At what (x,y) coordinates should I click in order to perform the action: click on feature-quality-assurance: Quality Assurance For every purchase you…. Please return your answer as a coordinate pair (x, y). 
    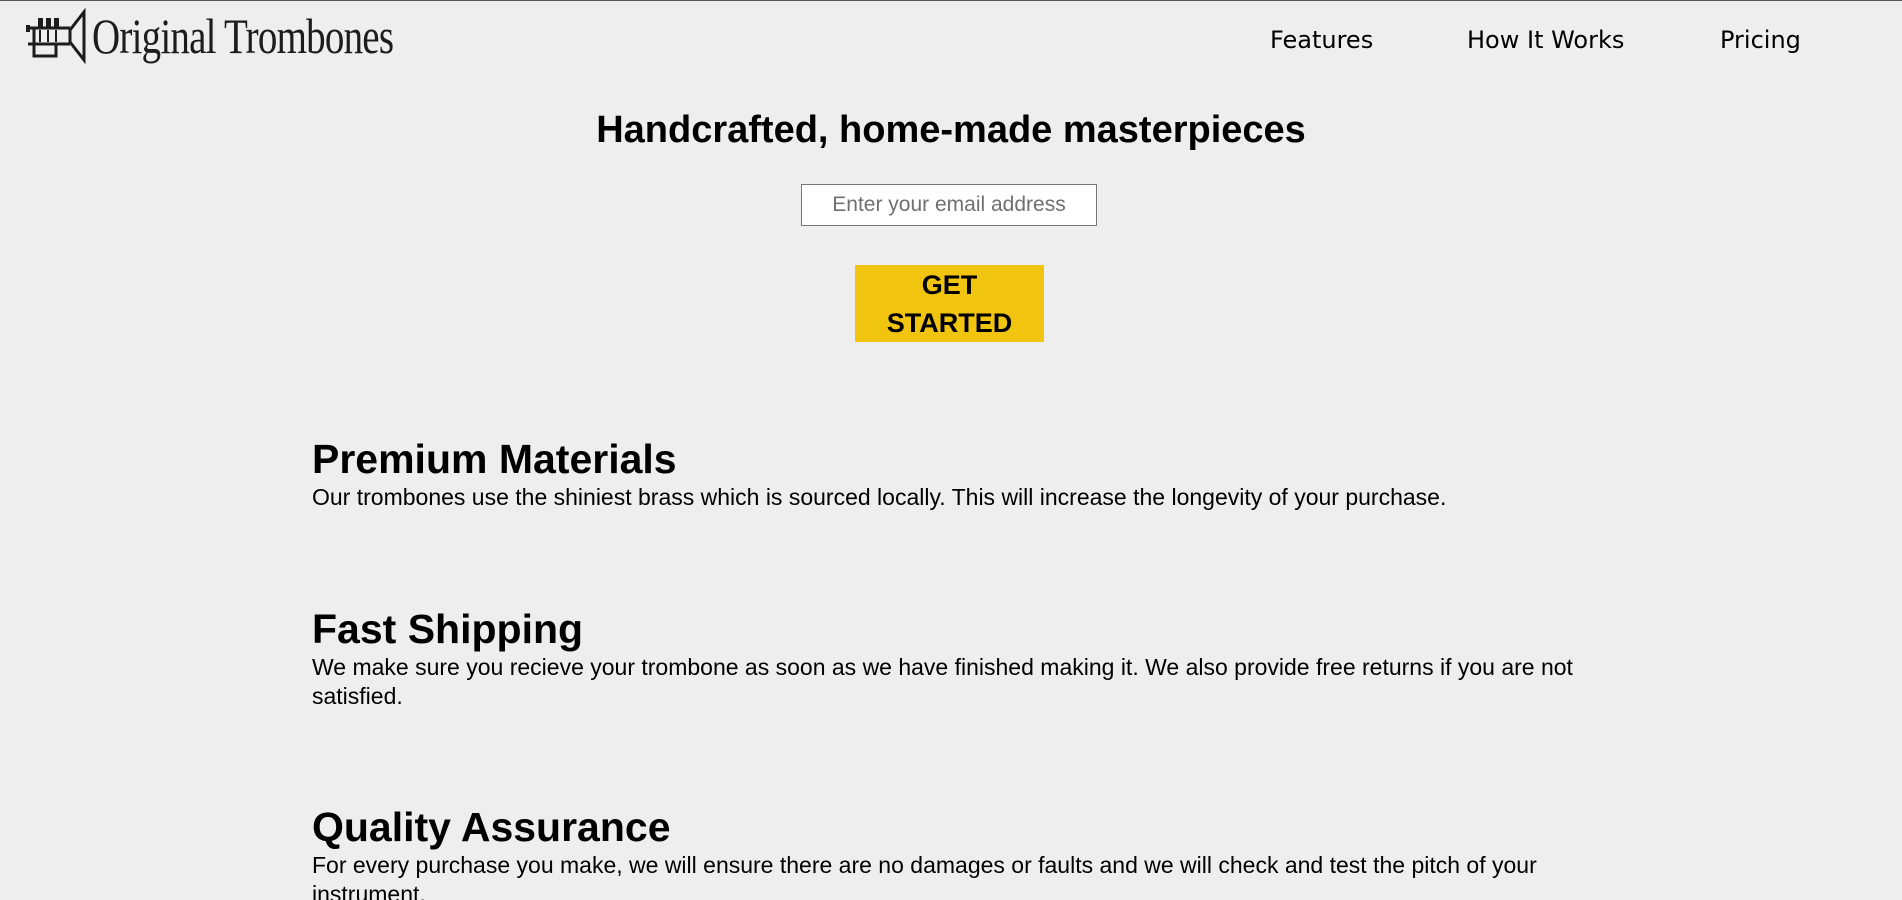
    Looking at the image, I should click on (957, 851).